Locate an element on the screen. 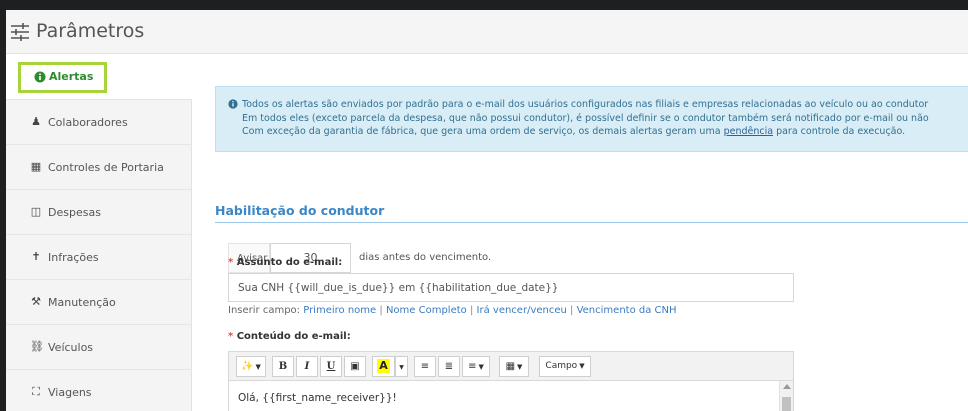  sidebar-item-viagens: ⛶ Viagens is located at coordinates (99, 390).